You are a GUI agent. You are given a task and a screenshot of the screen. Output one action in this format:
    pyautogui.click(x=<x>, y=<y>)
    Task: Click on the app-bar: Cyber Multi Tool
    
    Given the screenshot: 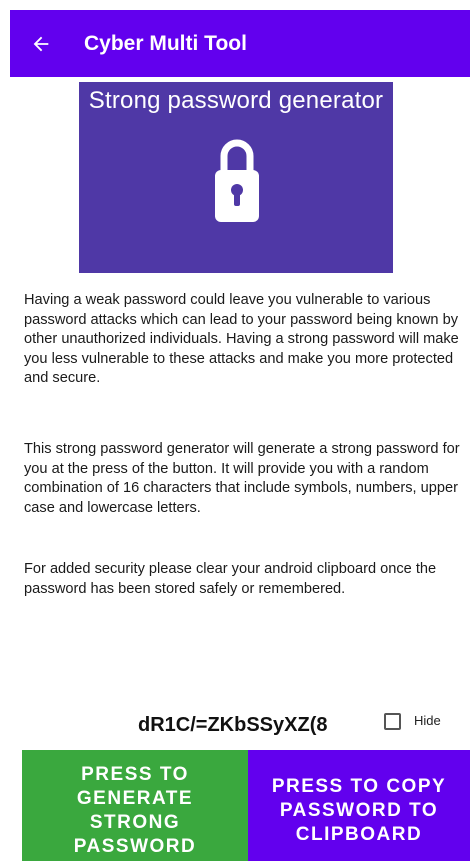 What is the action you would take?
    pyautogui.click(x=240, y=43)
    